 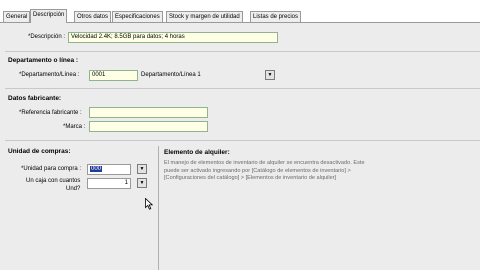 What do you see at coordinates (113, 75) in the screenshot?
I see `department-code-input: 0001` at bounding box center [113, 75].